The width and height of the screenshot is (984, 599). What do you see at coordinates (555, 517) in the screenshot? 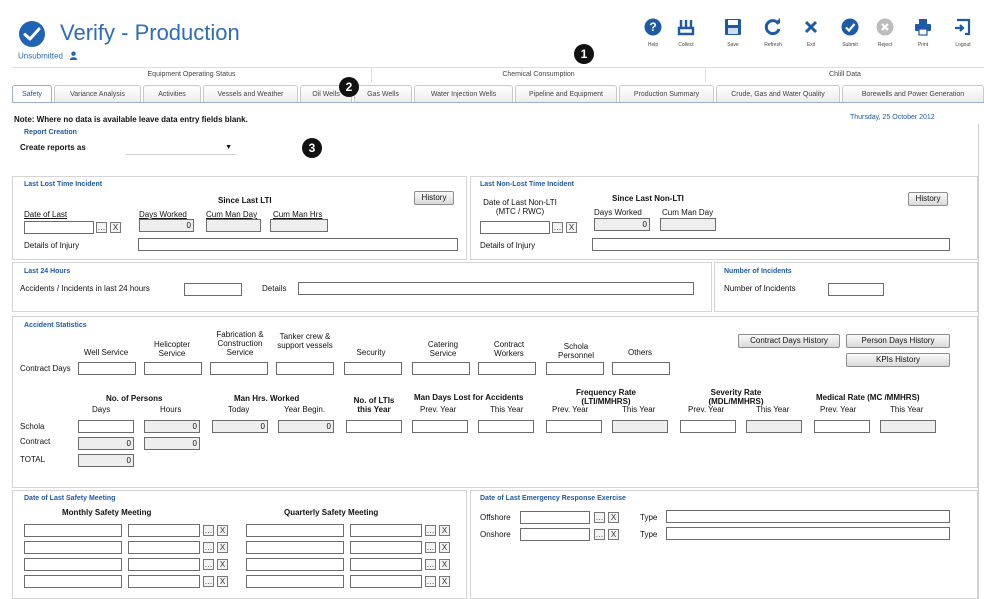
I see `offshore-date-input` at bounding box center [555, 517].